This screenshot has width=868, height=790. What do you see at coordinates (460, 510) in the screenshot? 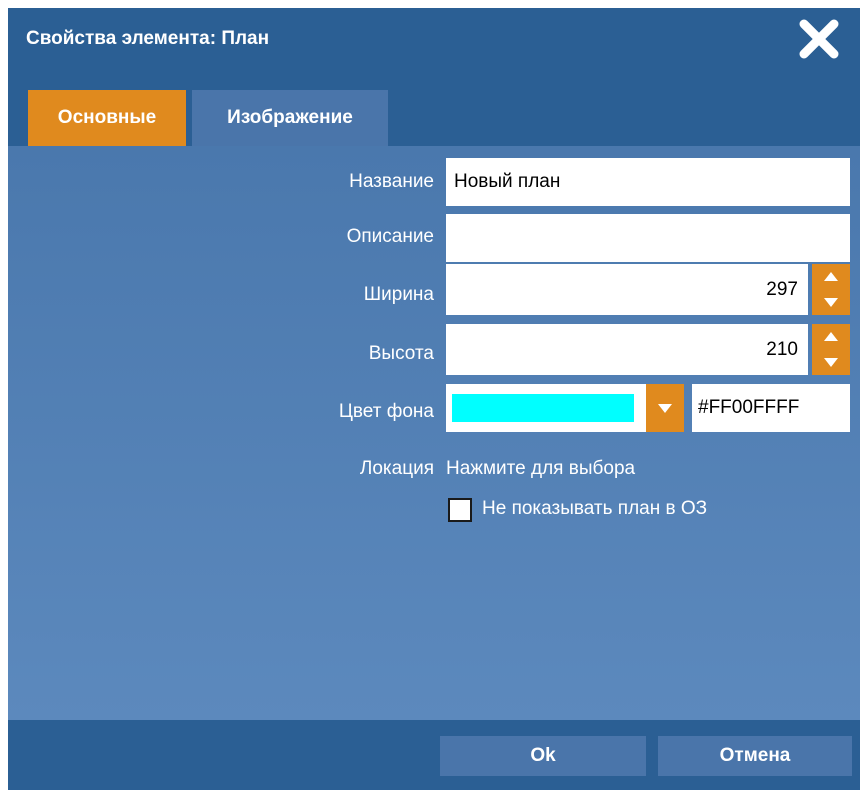
I see `hide-plan-checkbox` at bounding box center [460, 510].